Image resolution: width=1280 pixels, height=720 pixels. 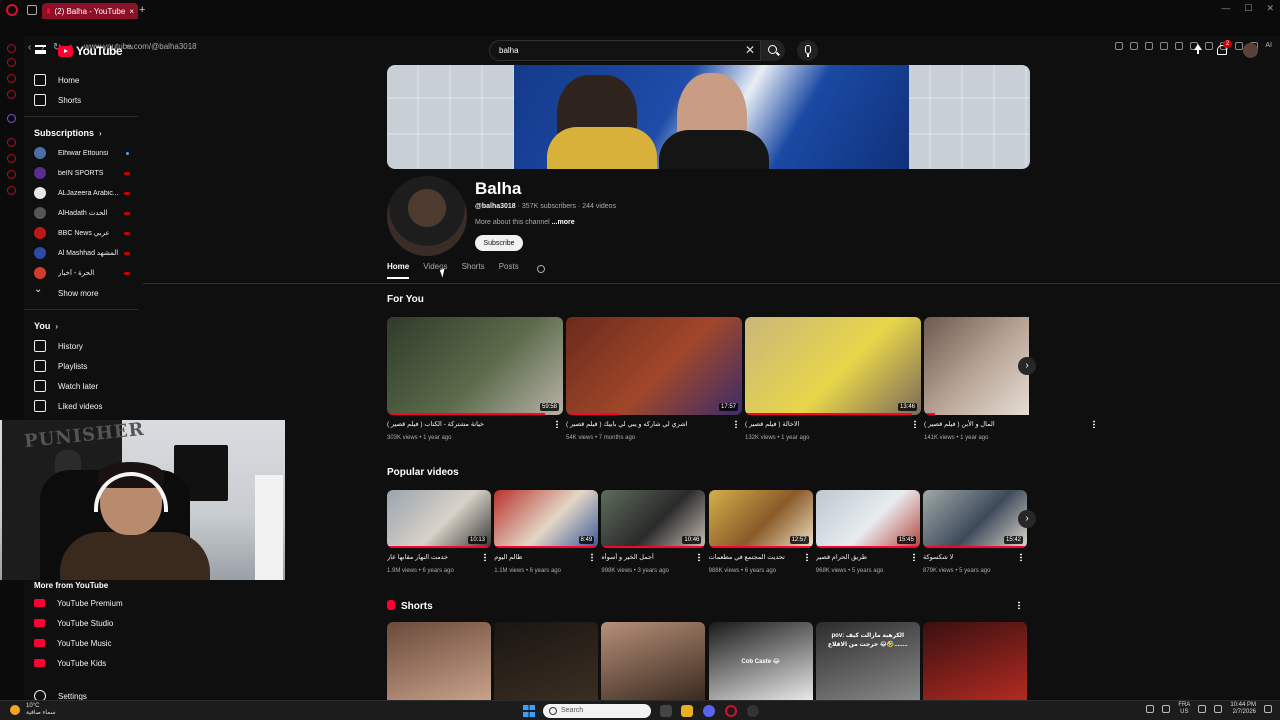 What do you see at coordinates (509, 269) in the screenshot?
I see `tab-posts: Posts` at bounding box center [509, 269].